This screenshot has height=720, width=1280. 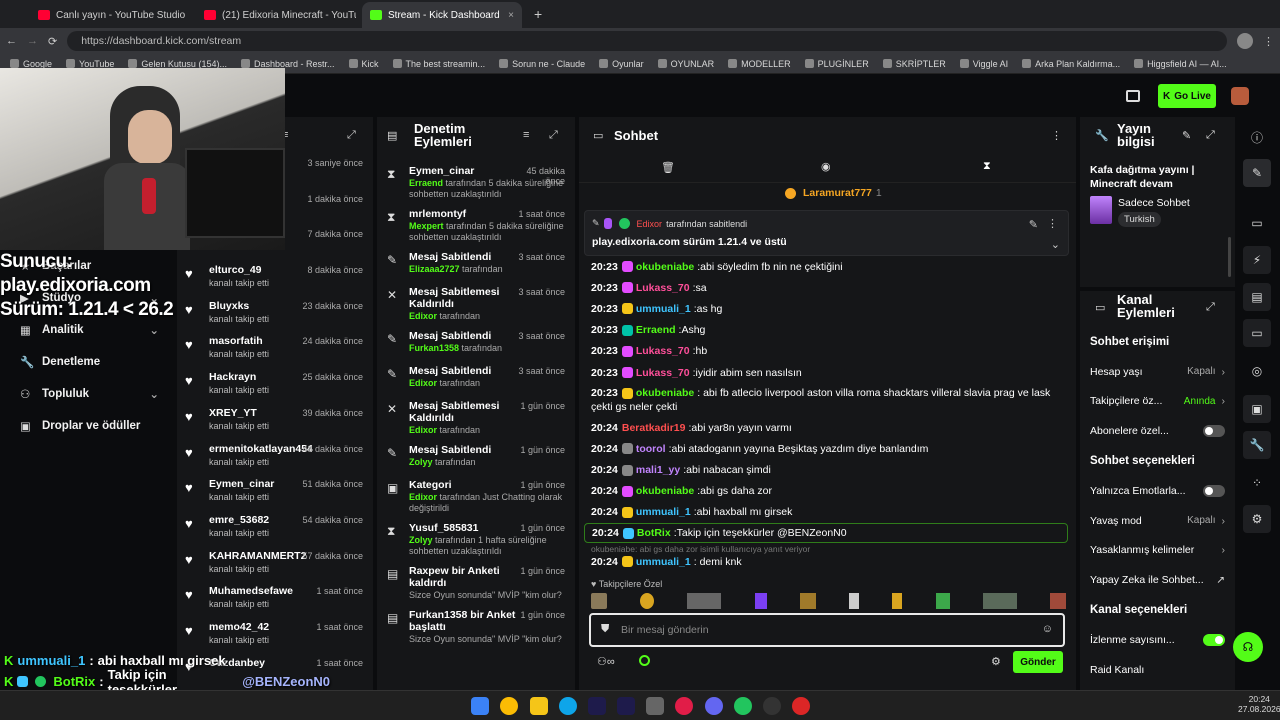 What do you see at coordinates (759, 64) in the screenshot?
I see `bookmark-item: MODELLER` at bounding box center [759, 64].